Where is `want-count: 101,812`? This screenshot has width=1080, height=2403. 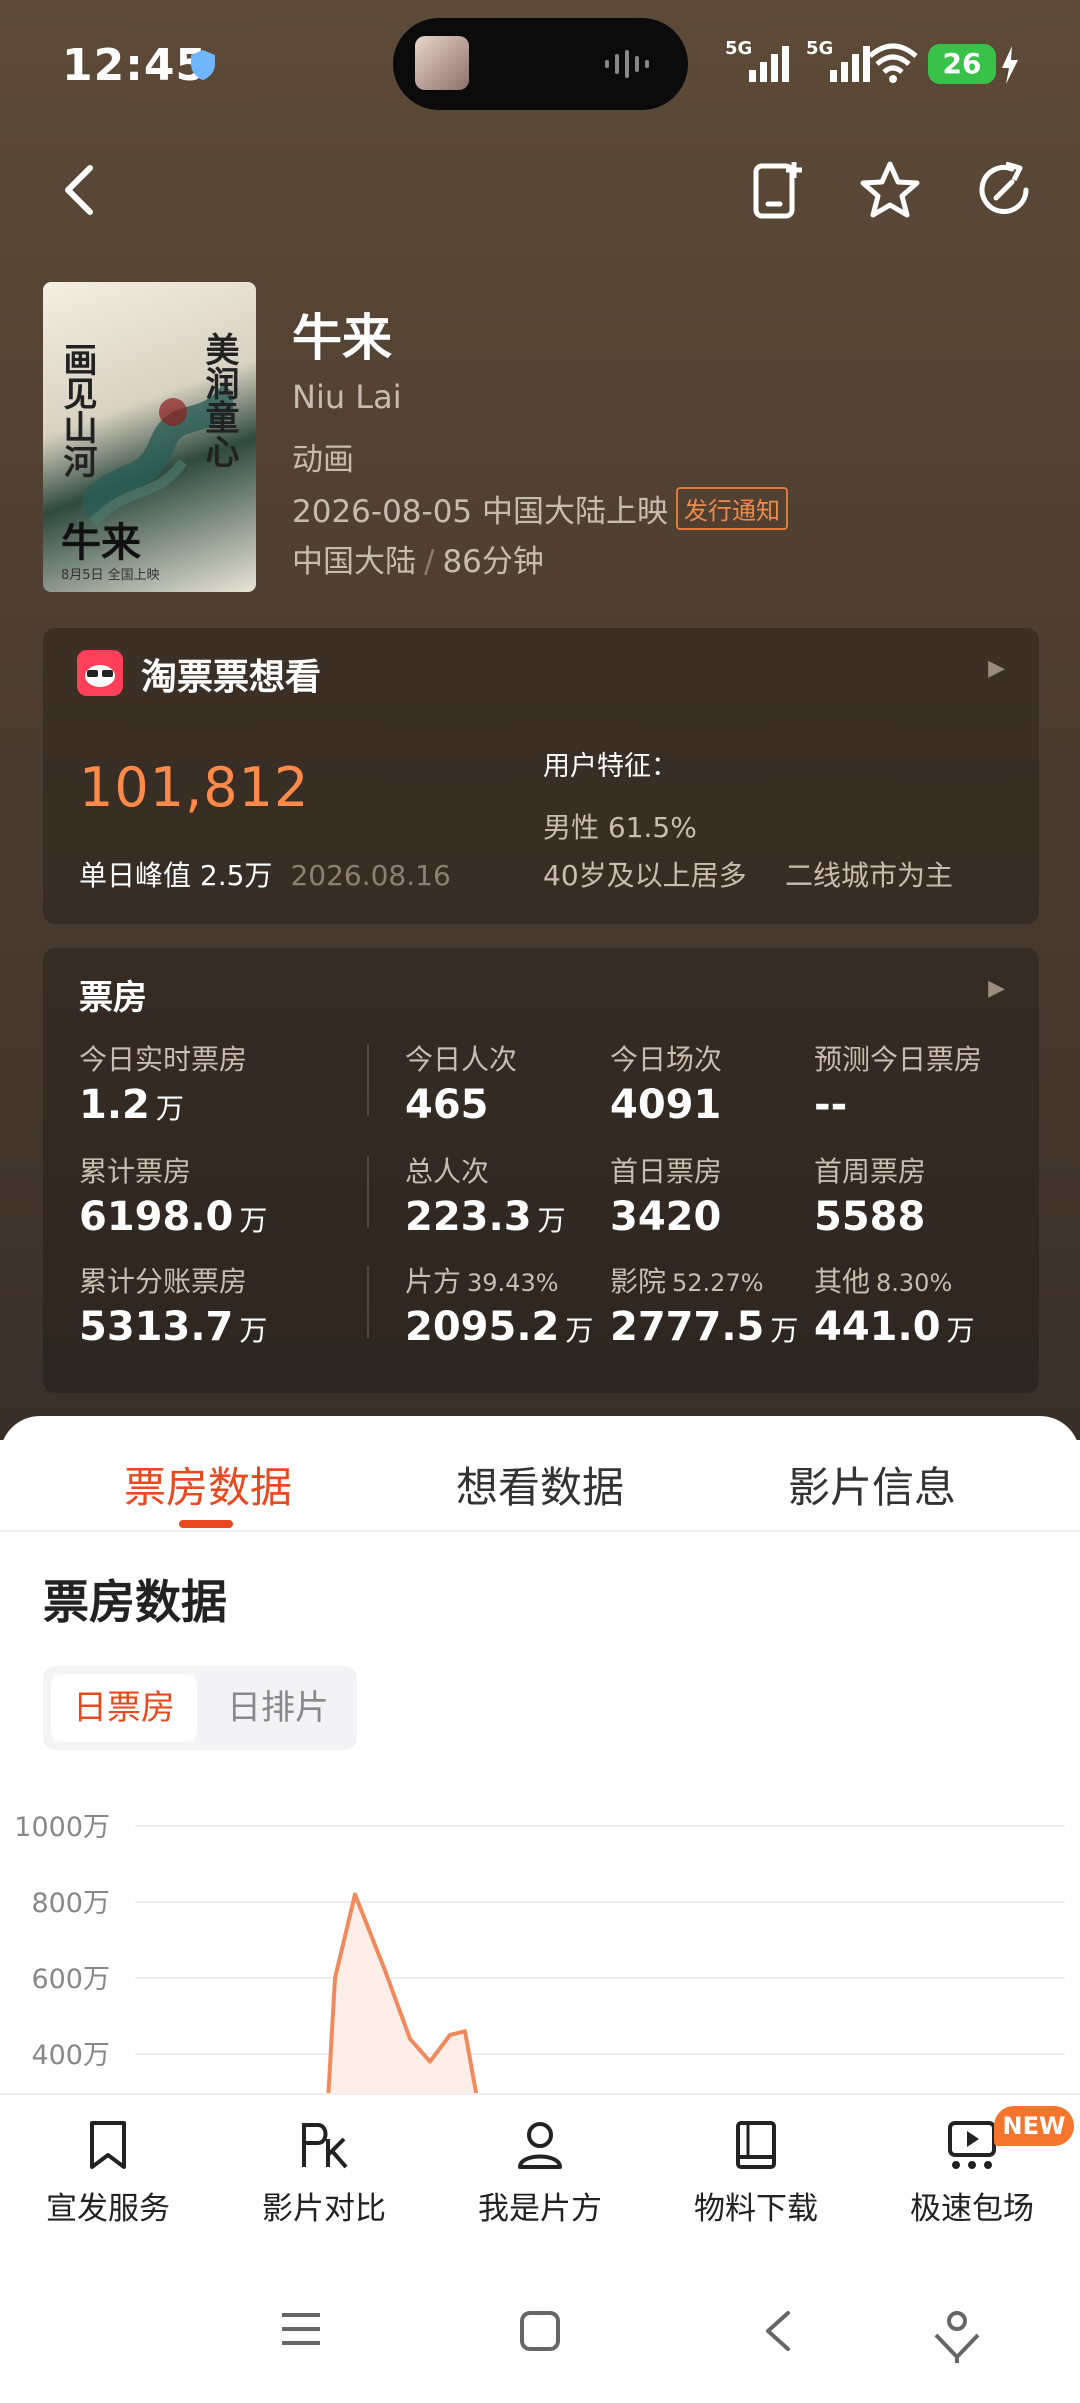 want-count: 101,812 is located at coordinates (194, 787).